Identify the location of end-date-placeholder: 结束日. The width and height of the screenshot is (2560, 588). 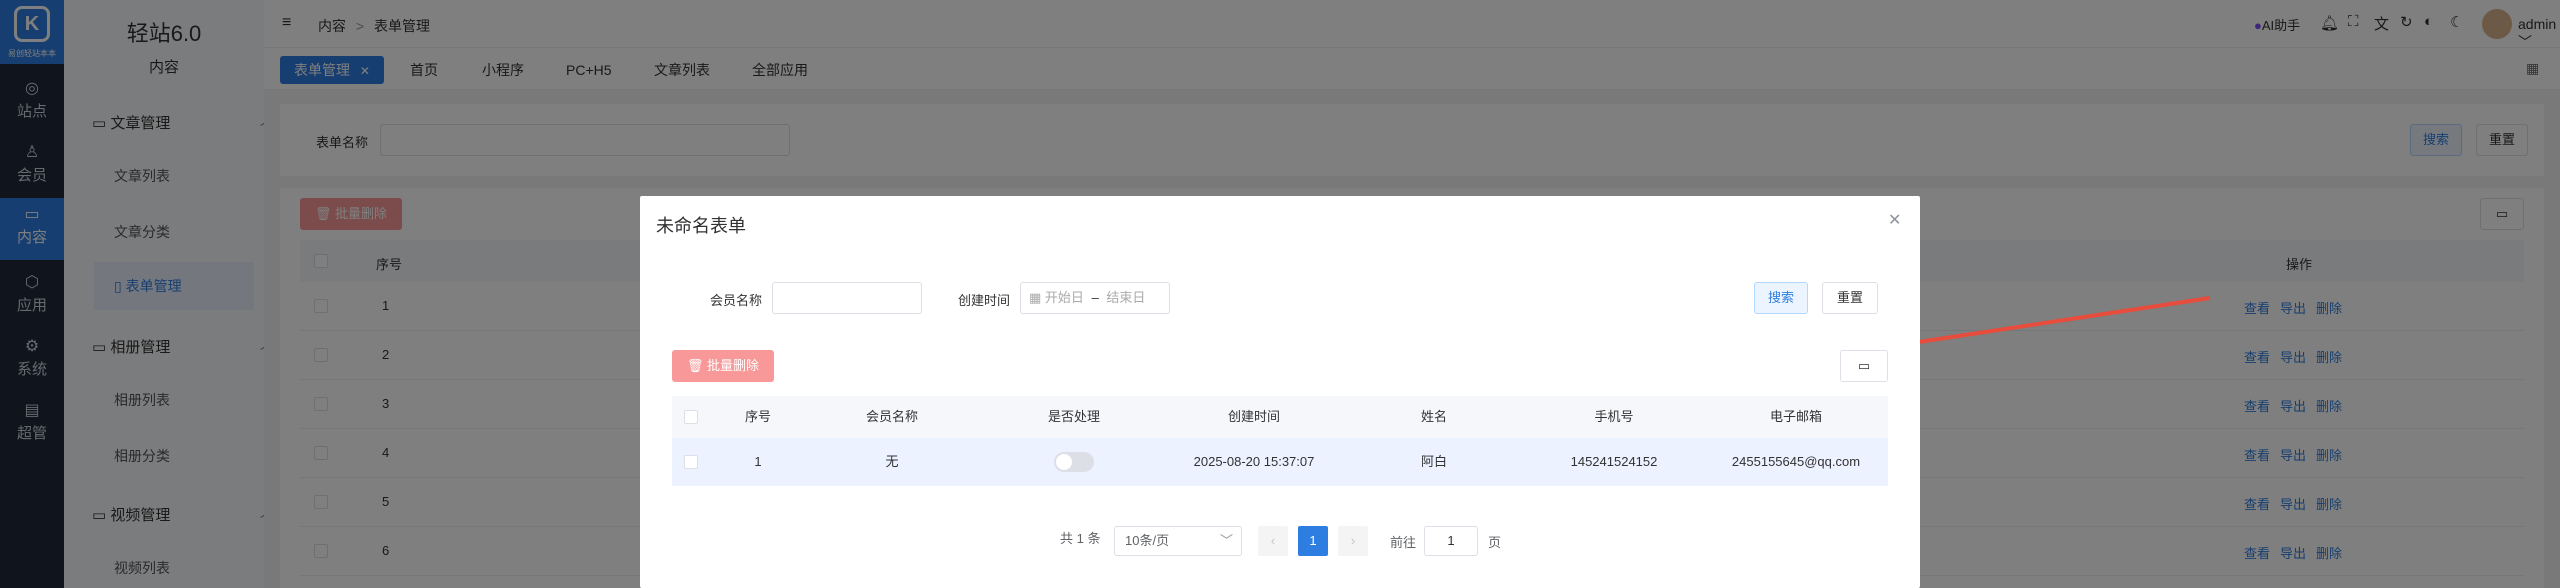
(1126, 297).